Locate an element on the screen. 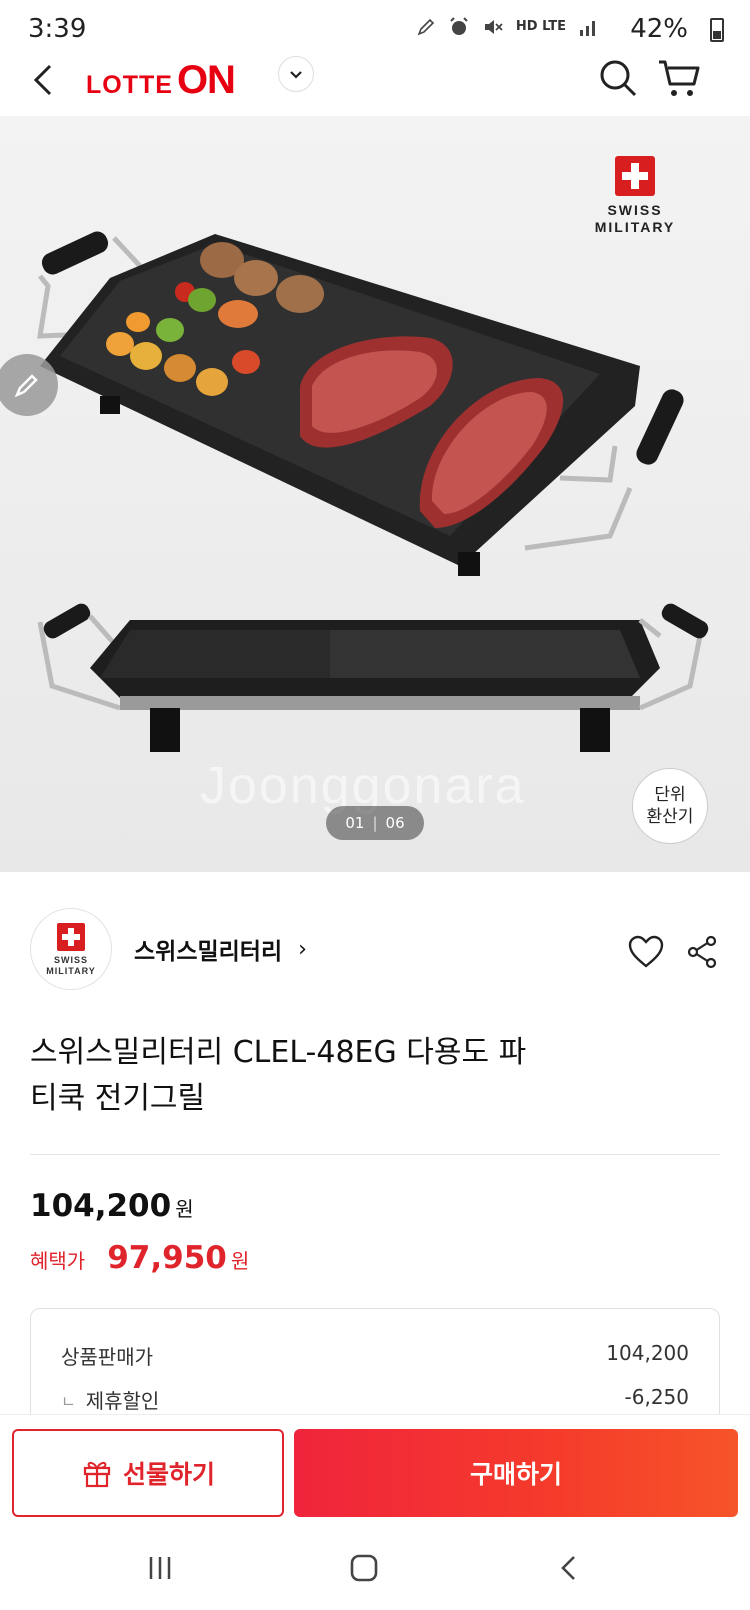 The width and height of the screenshot is (750, 1610). pager-current: 01 is located at coordinates (355, 823).